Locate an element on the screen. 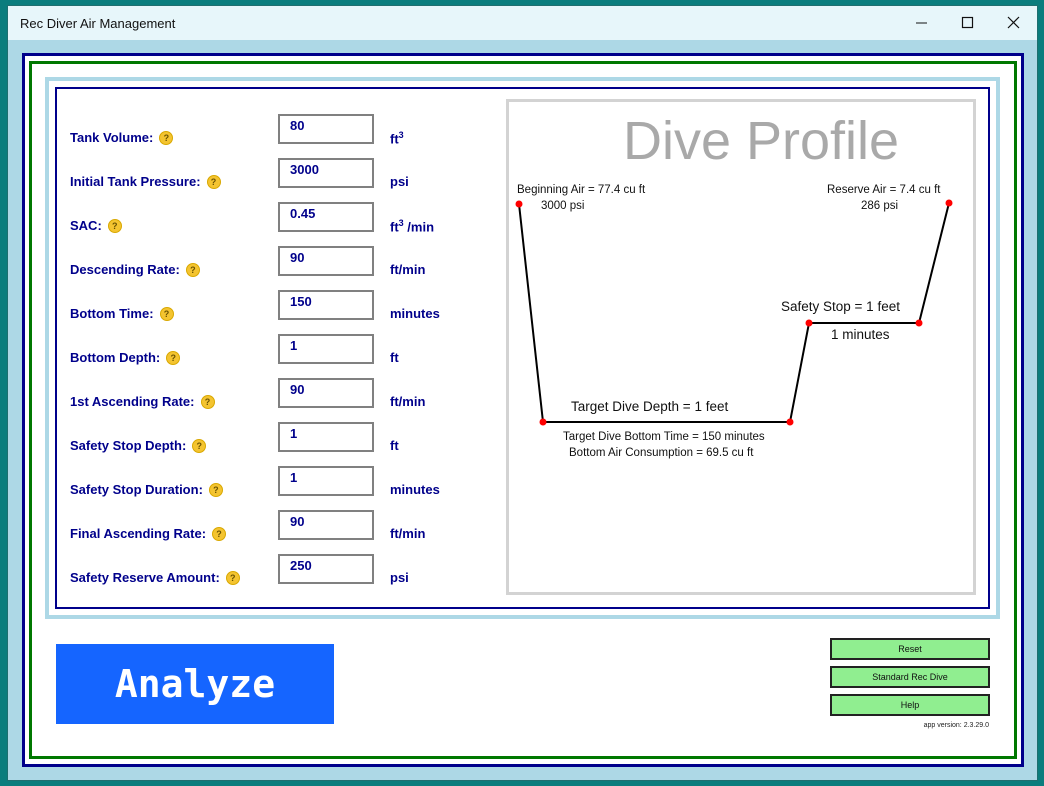  target-depth-label: Target Dive Depth = 1 feet is located at coordinates (649, 406).